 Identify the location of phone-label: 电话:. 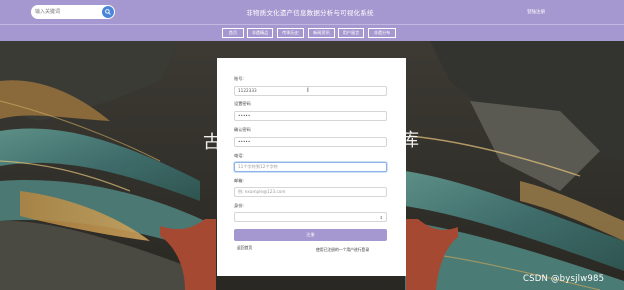
(239, 155).